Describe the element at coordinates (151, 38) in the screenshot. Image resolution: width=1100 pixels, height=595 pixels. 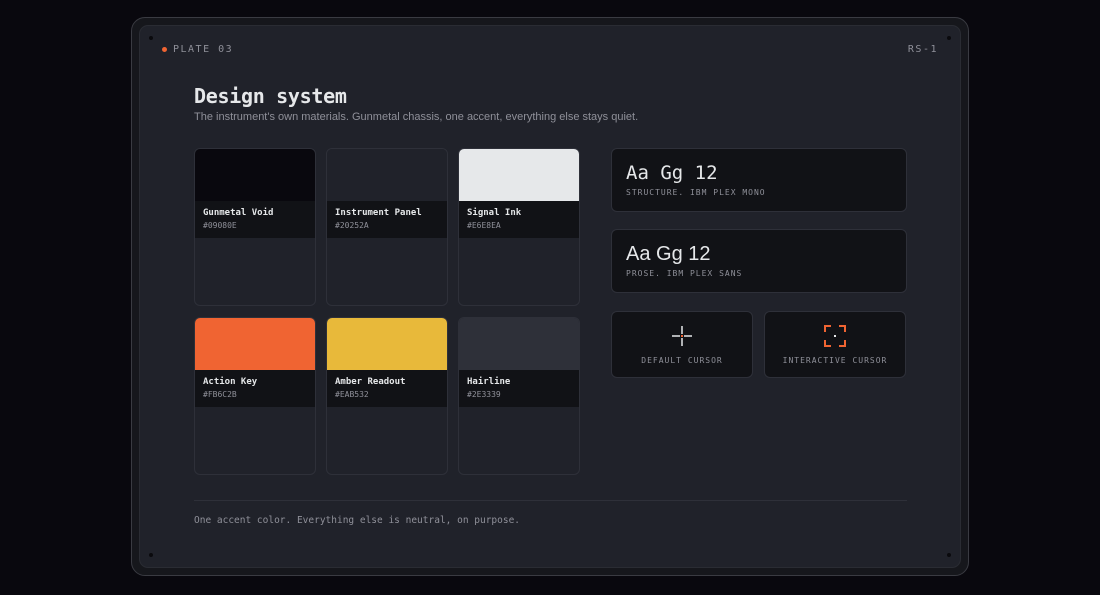
I see `screw-top-left` at that location.